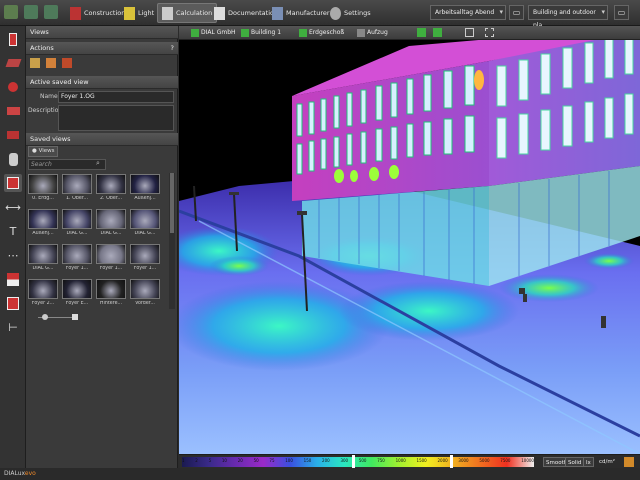  Describe the element at coordinates (102, 139) in the screenshot. I see `saved-views-header: Saved views` at that location.